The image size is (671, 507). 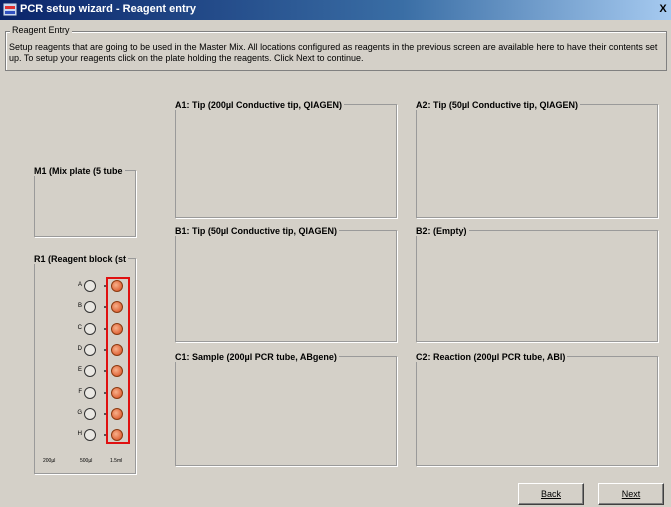 I want to click on title-bar: PCR setup wizard - Reagent entry X, so click(x=335, y=10).